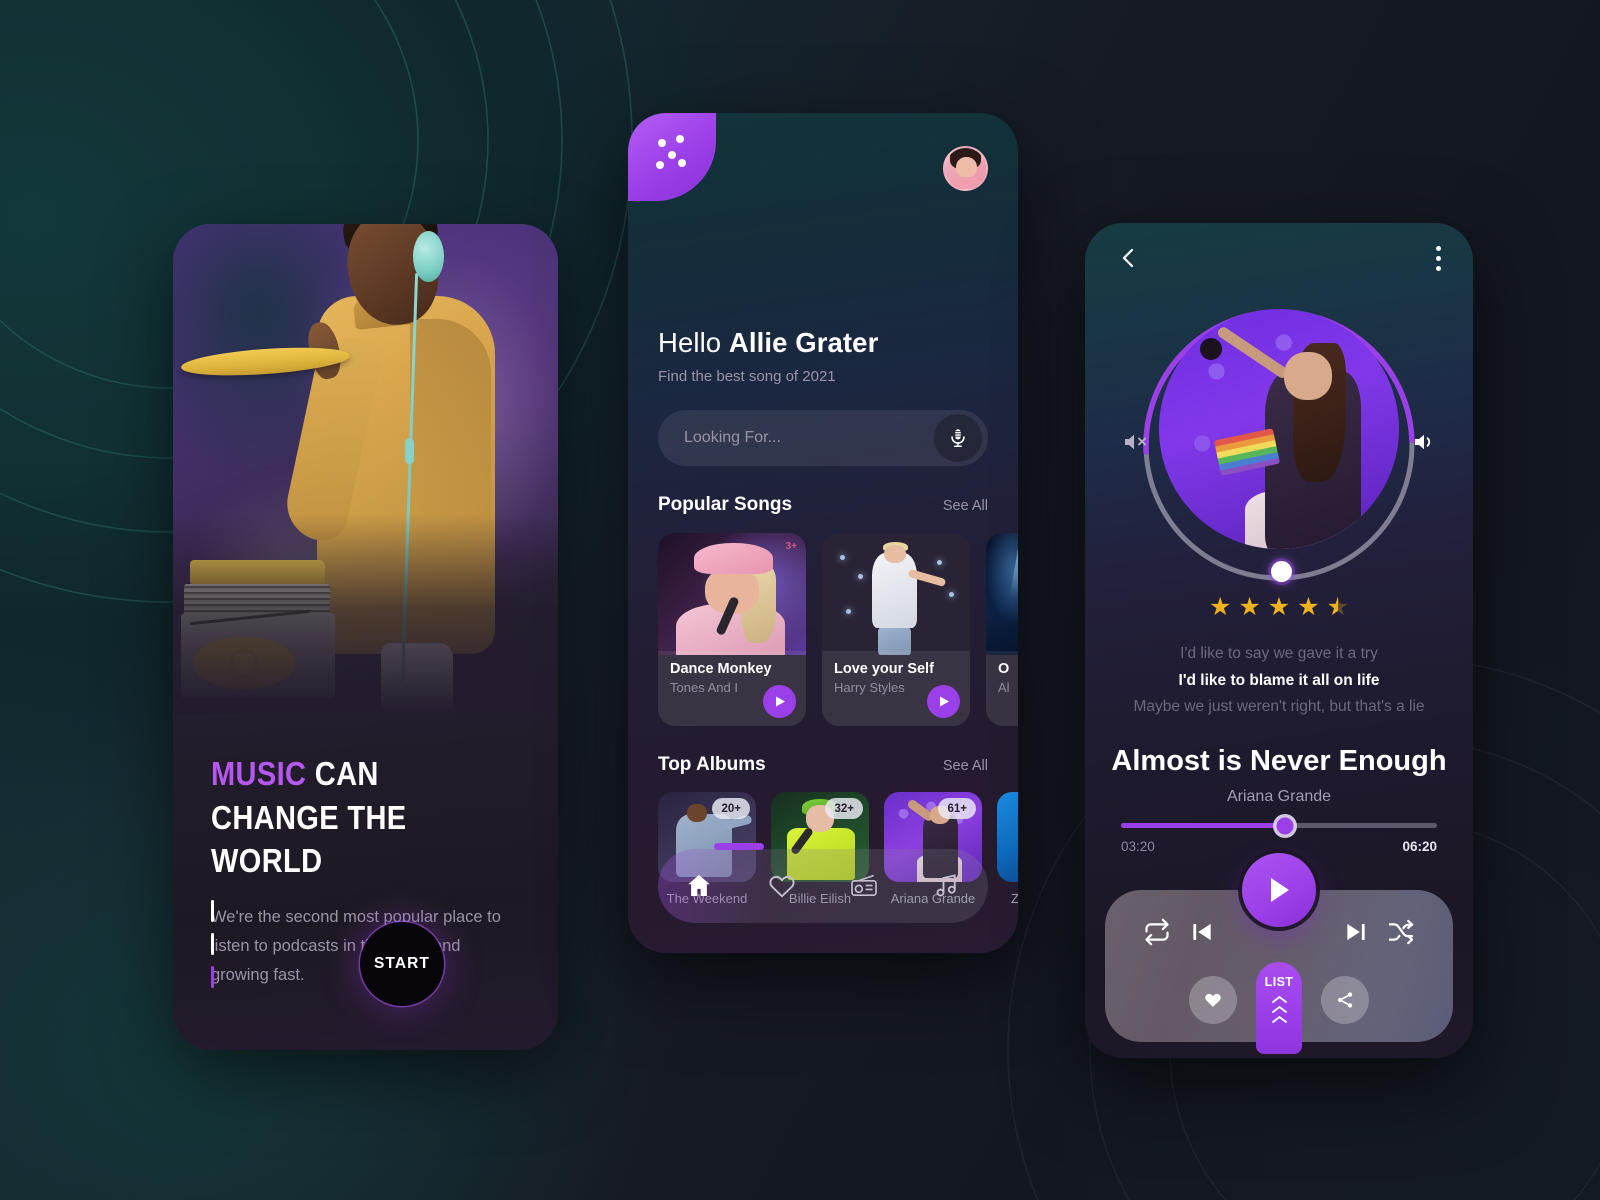  I want to click on volume-up-icon, so click(1423, 442).